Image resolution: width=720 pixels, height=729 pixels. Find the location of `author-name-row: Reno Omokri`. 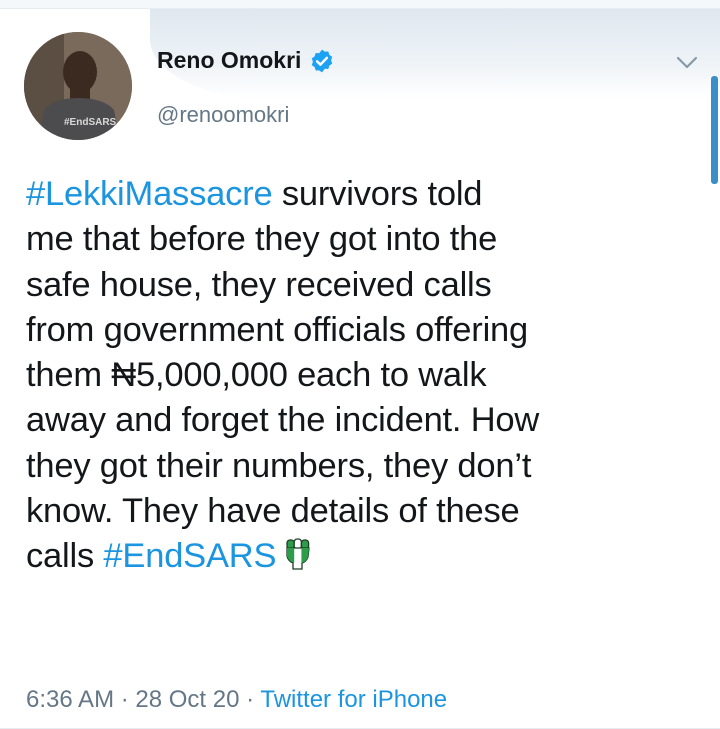

author-name-row: Reno Omokri is located at coordinates (246, 60).